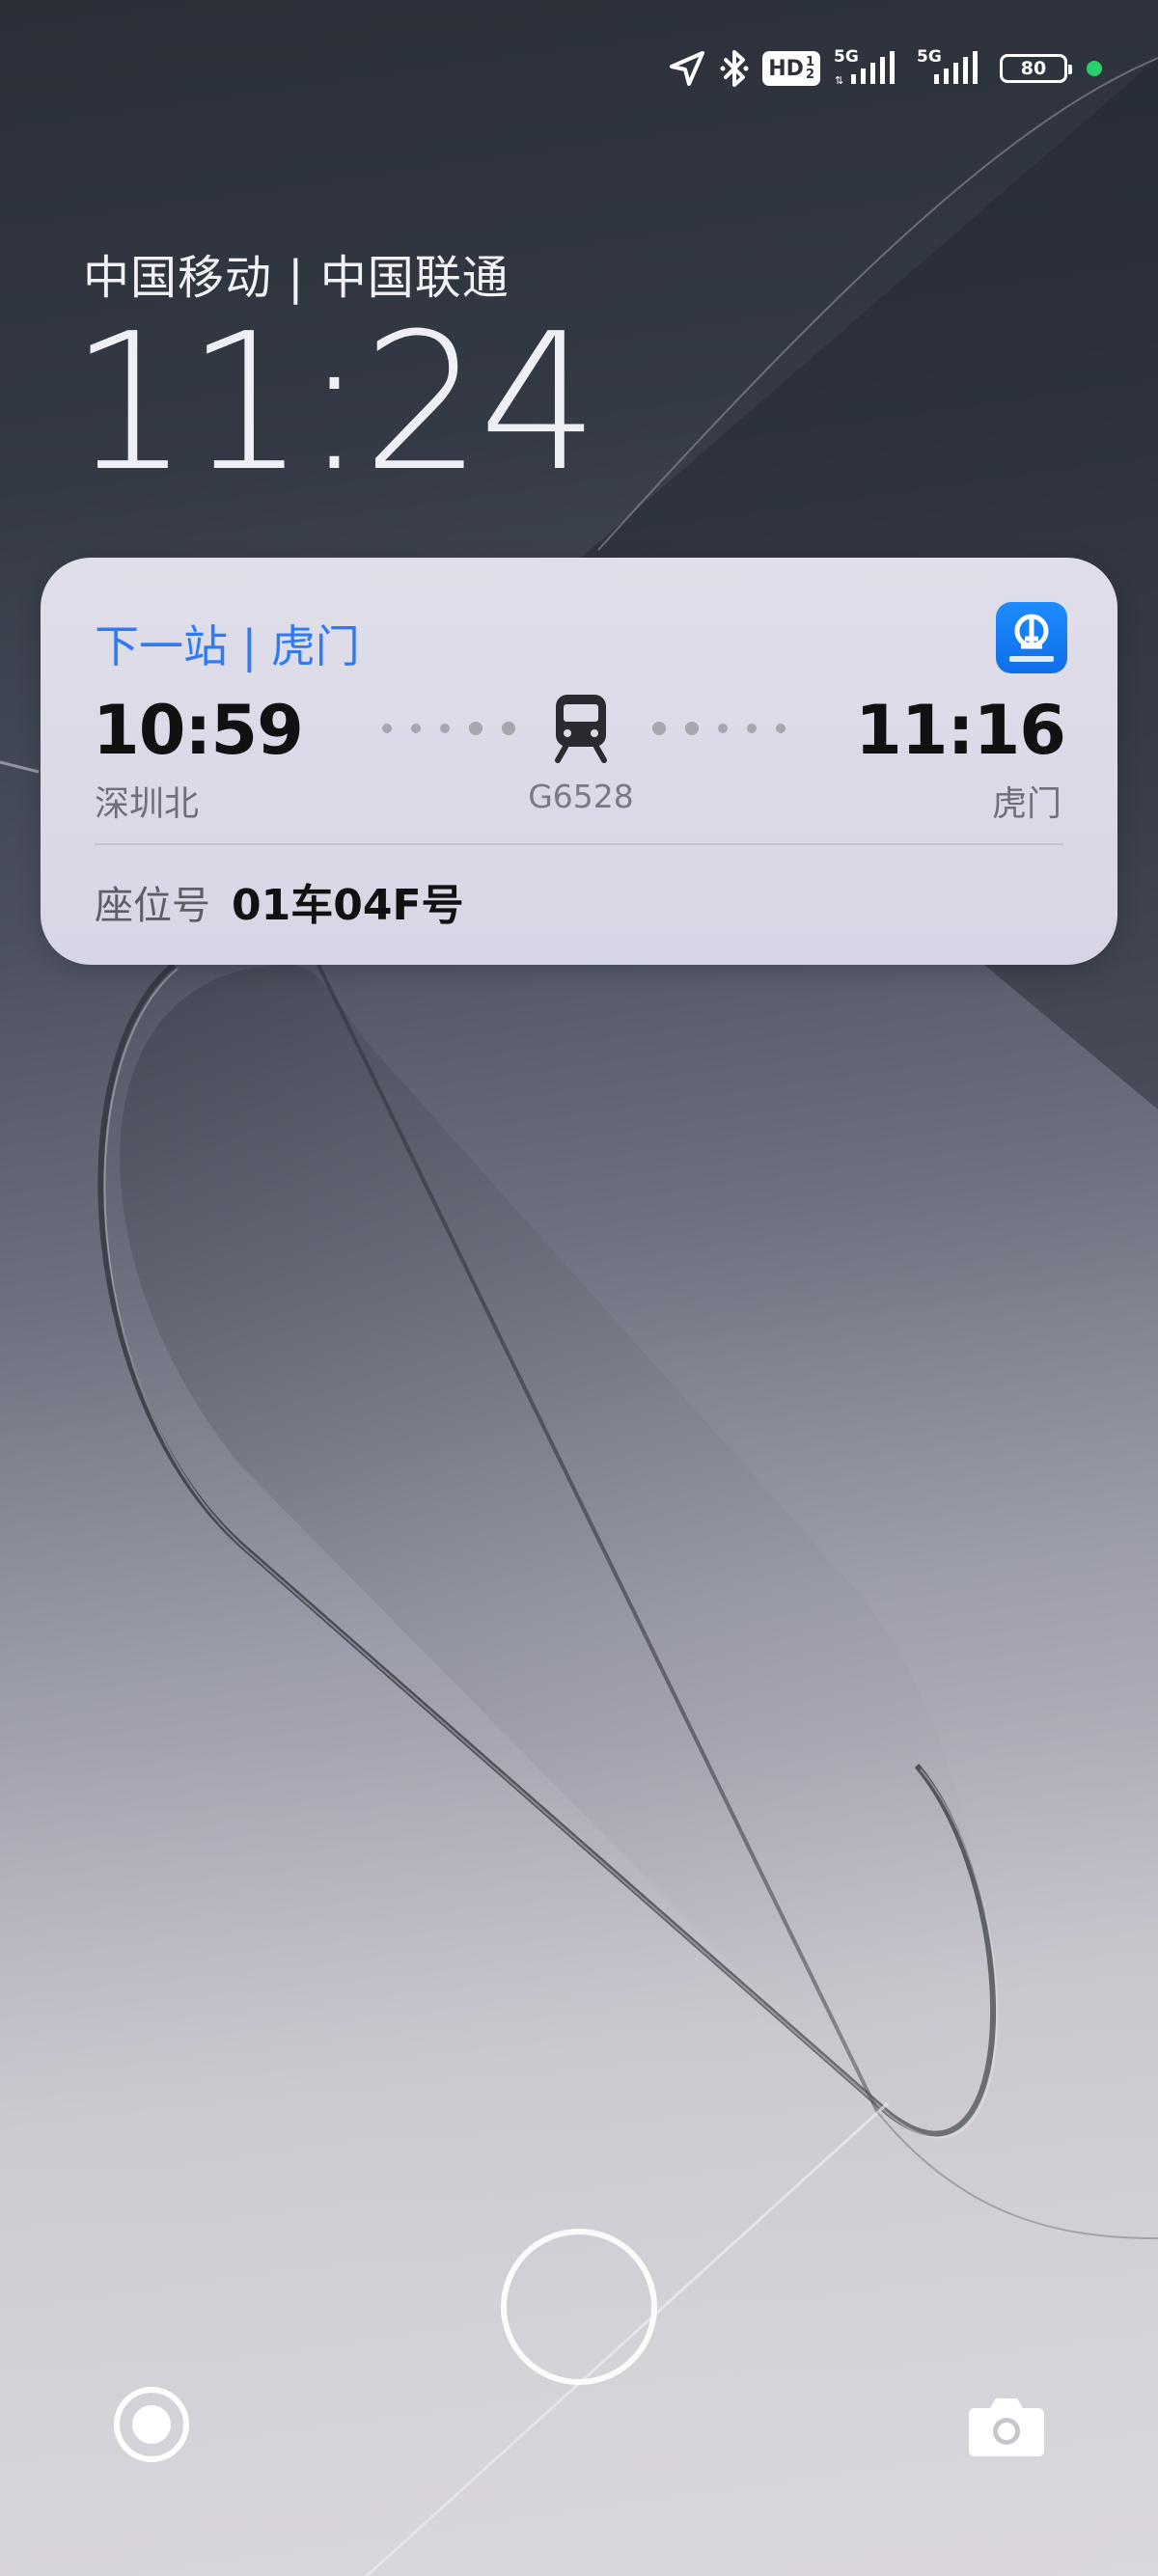 The image size is (1158, 2576). Describe the element at coordinates (448, 729) in the screenshot. I see `route-dots-left` at that location.